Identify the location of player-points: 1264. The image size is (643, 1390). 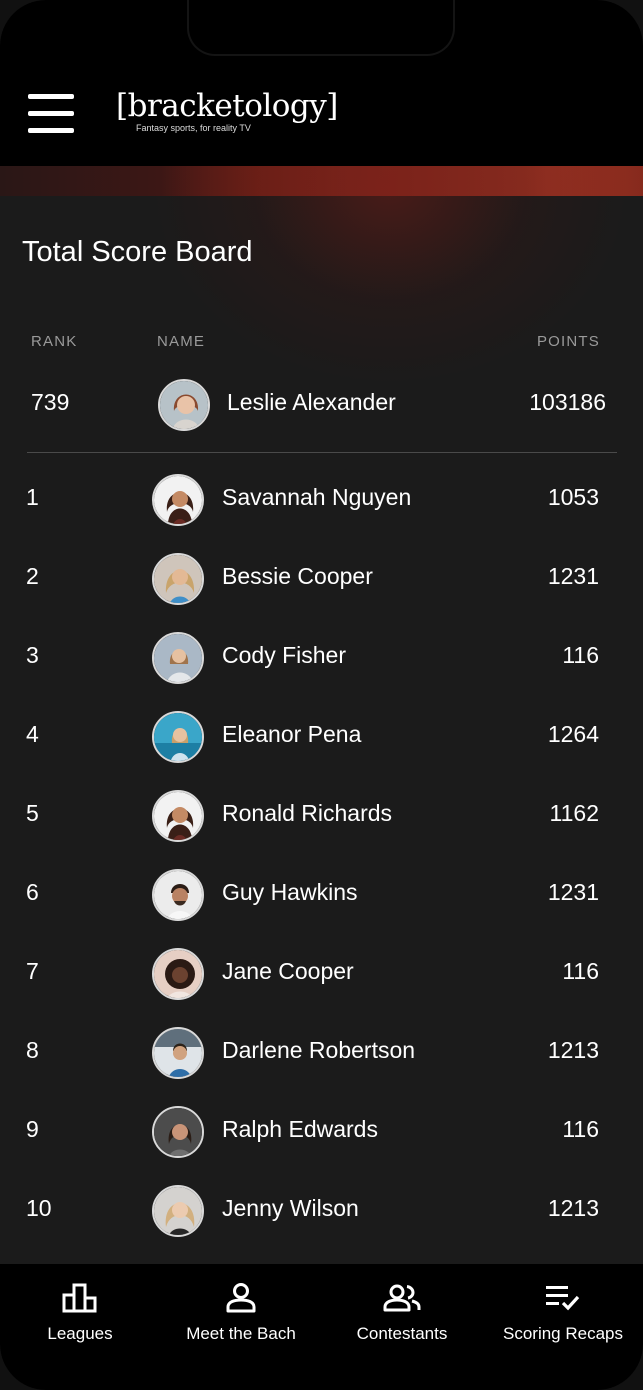
(573, 734).